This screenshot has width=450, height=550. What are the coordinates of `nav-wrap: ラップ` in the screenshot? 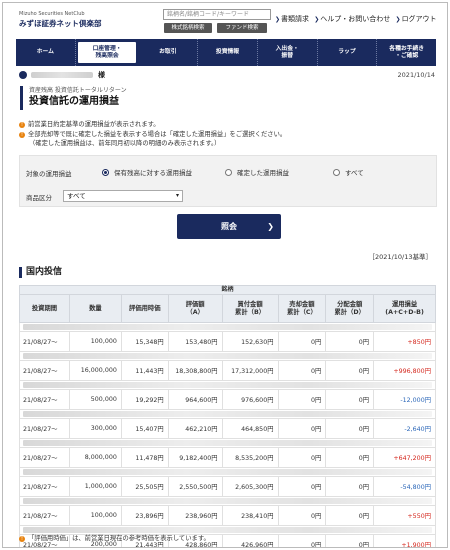 It's located at (348, 52).